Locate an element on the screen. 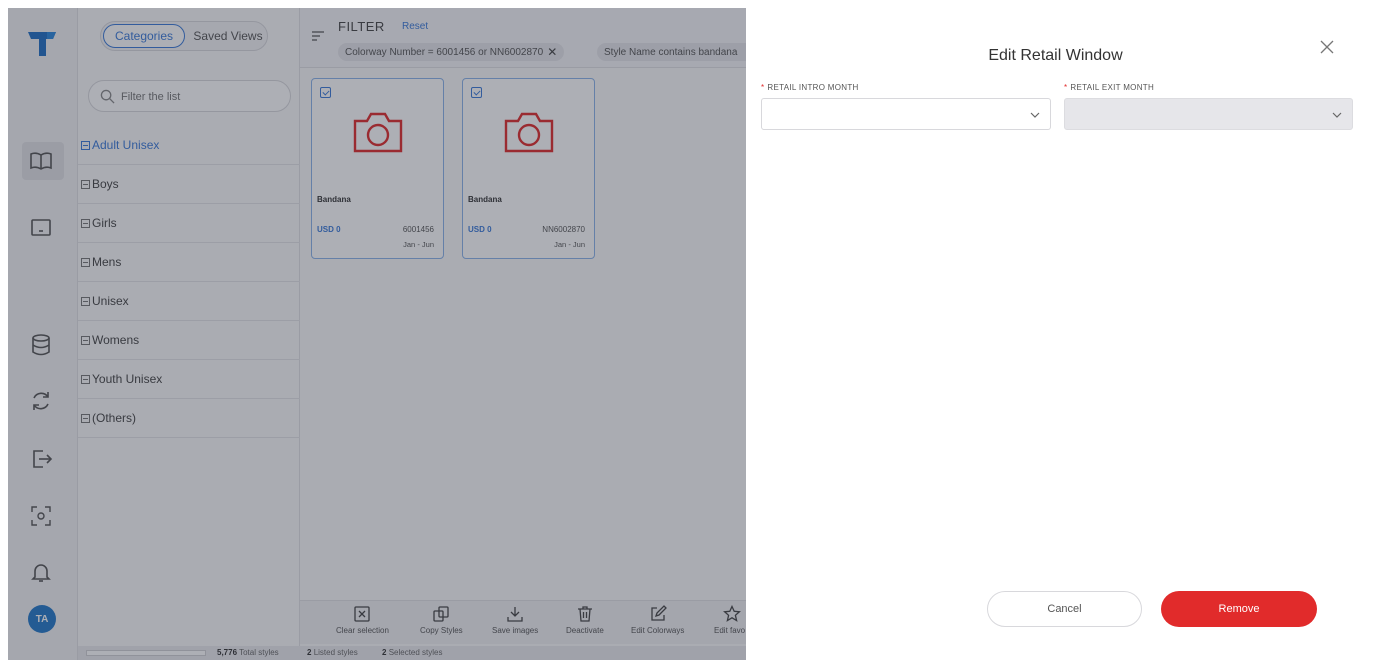 The width and height of the screenshot is (1373, 660). retail-exit-month-label: * RETAIL EXIT MONTH is located at coordinates (1109, 87).